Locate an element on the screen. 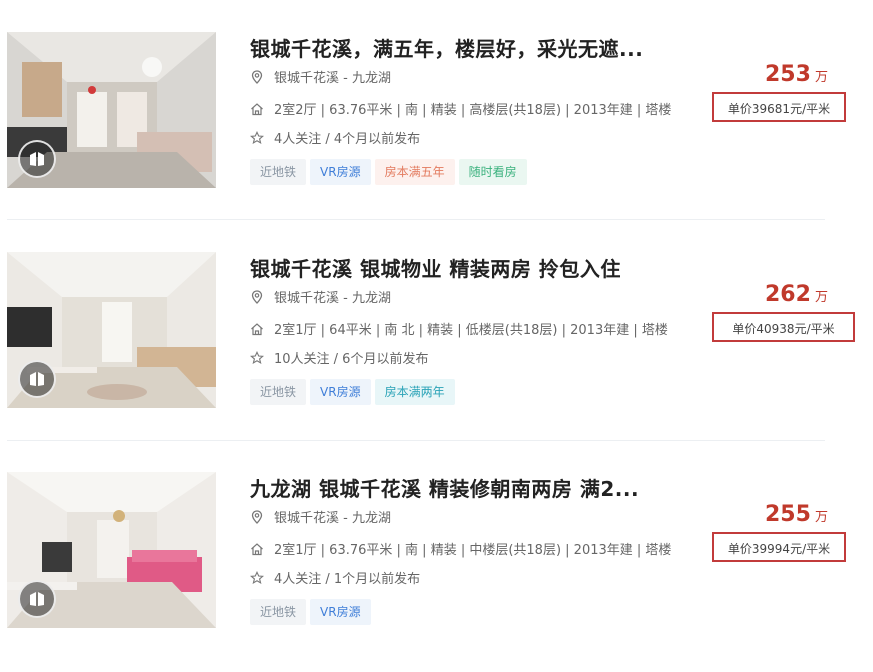  tag-two-years: 房本满两年 is located at coordinates (414, 392).